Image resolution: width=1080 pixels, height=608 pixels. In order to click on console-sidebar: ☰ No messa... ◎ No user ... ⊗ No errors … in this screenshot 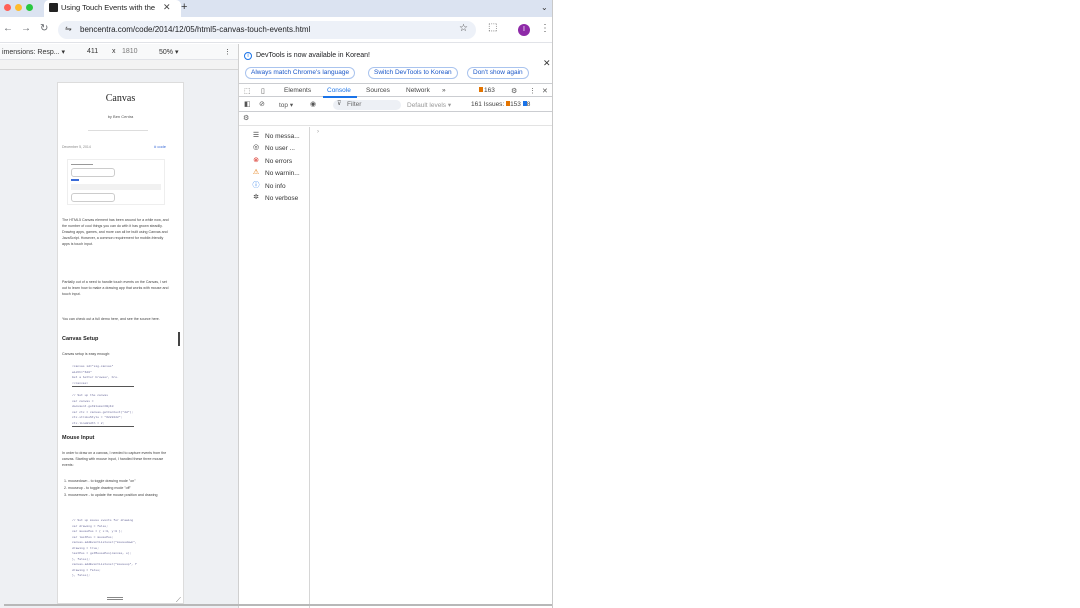, I will do `click(274, 367)`.